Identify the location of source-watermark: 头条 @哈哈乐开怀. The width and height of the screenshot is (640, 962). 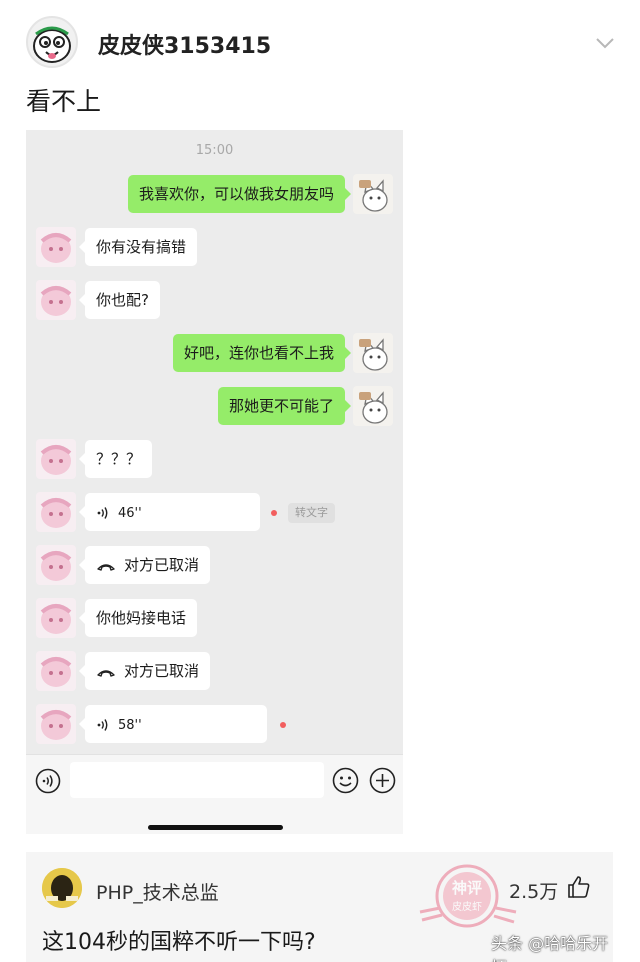
(550, 948).